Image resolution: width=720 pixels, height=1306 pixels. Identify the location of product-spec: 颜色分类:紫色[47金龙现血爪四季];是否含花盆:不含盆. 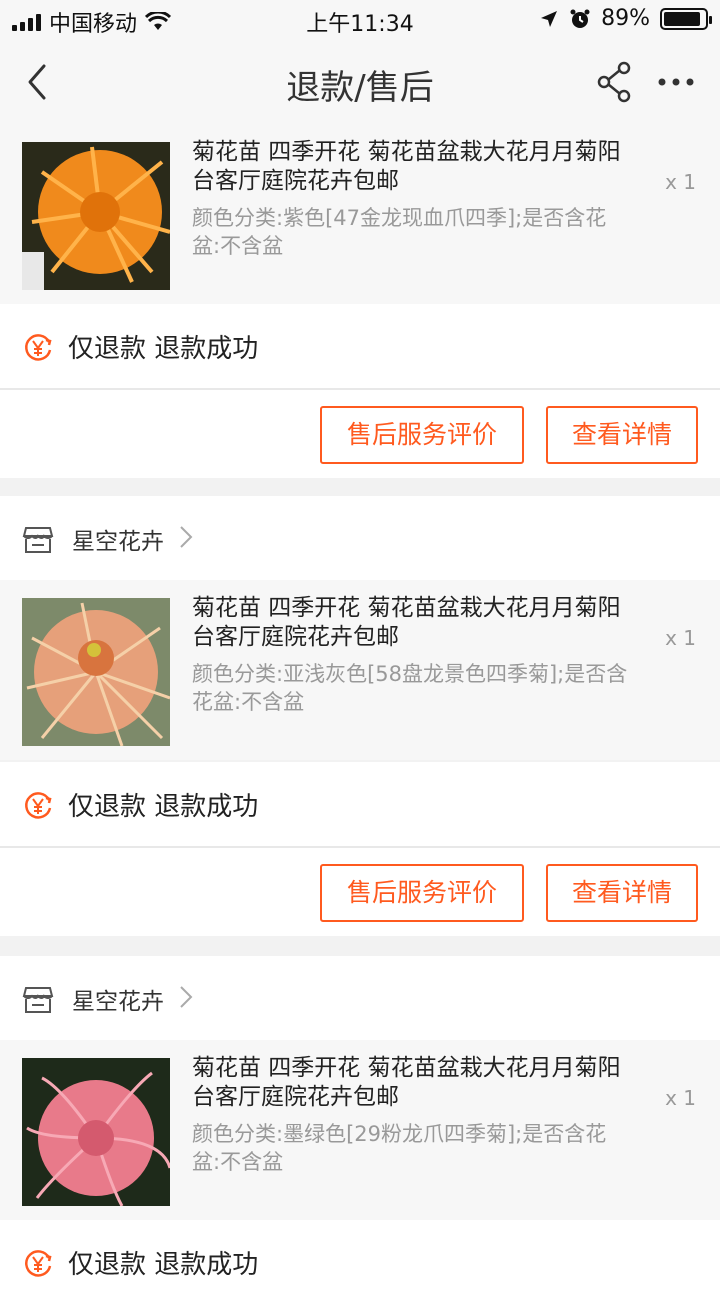
(399, 232).